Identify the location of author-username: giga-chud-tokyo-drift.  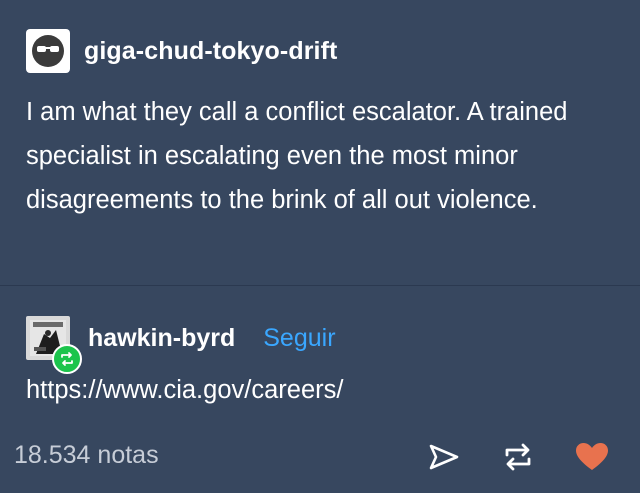
(210, 51).